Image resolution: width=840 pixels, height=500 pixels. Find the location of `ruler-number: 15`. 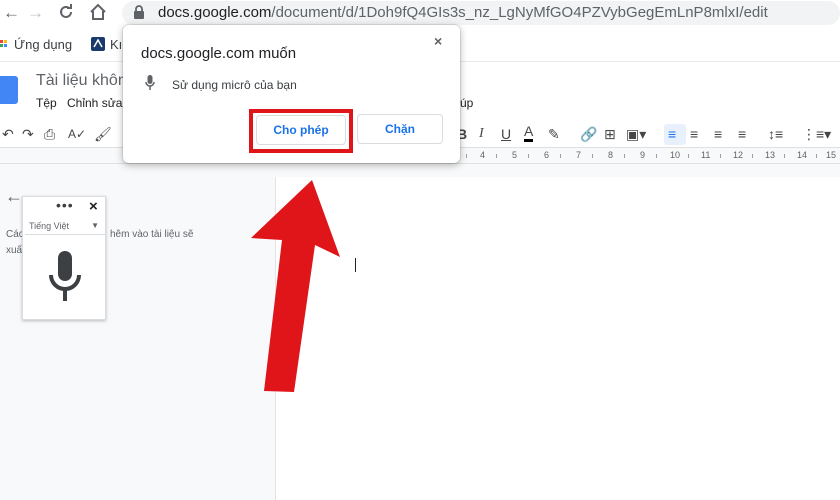

ruler-number: 15 is located at coordinates (831, 155).